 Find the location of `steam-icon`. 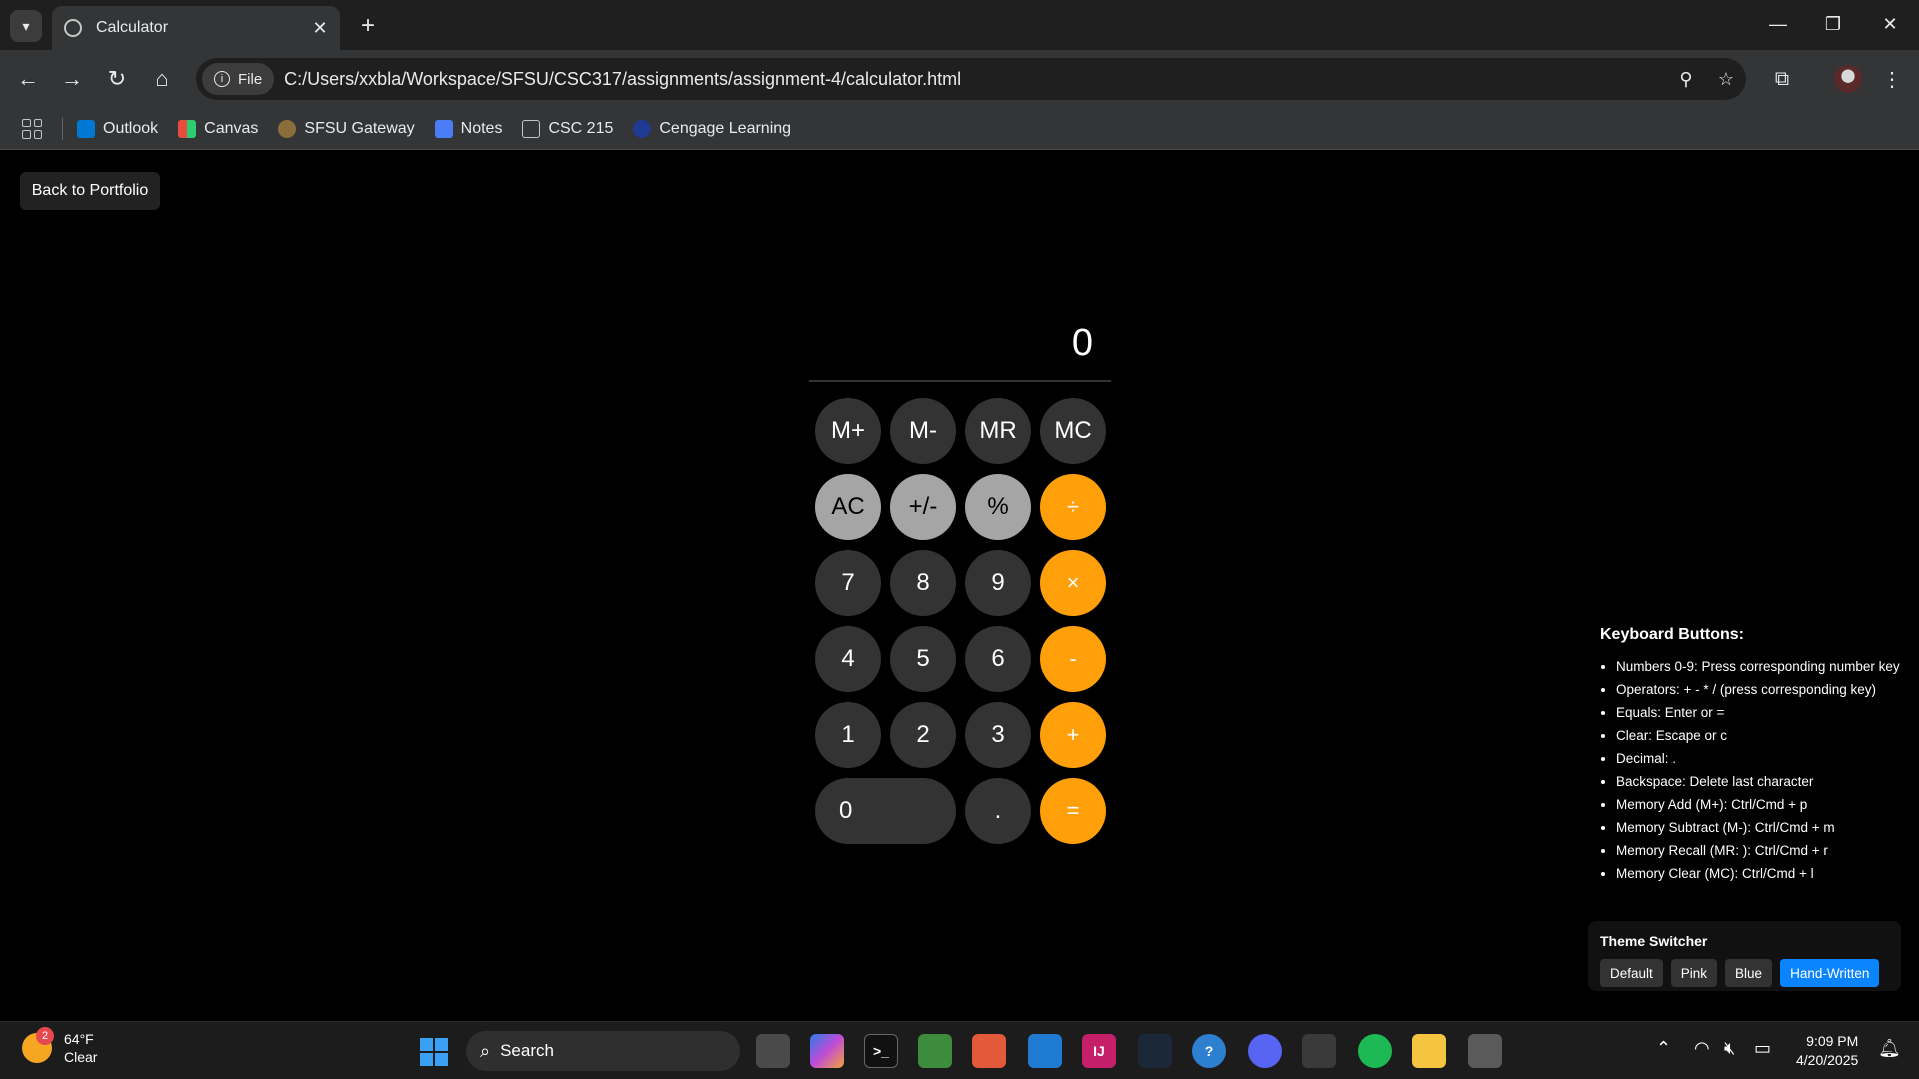

steam-icon is located at coordinates (1155, 1051).